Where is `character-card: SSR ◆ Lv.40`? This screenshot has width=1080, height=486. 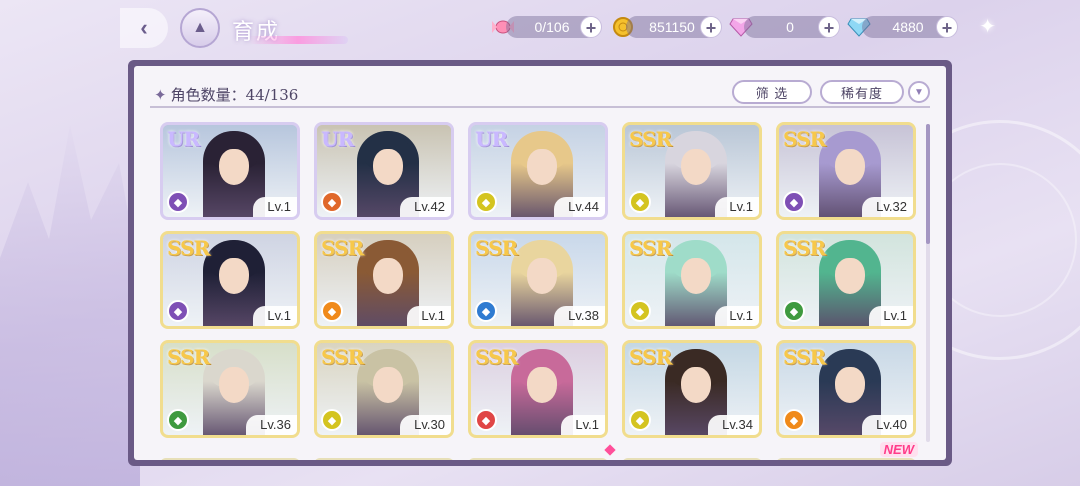 character-card: SSR ◆ Lv.40 is located at coordinates (846, 389).